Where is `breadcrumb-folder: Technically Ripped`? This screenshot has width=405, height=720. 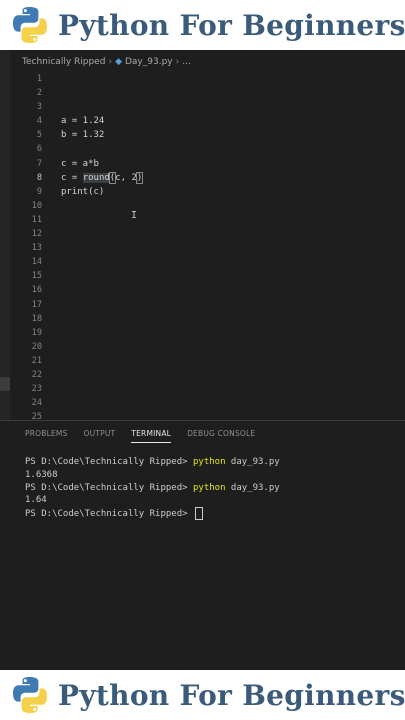
breadcrumb-folder: Technically Ripped is located at coordinates (63, 62).